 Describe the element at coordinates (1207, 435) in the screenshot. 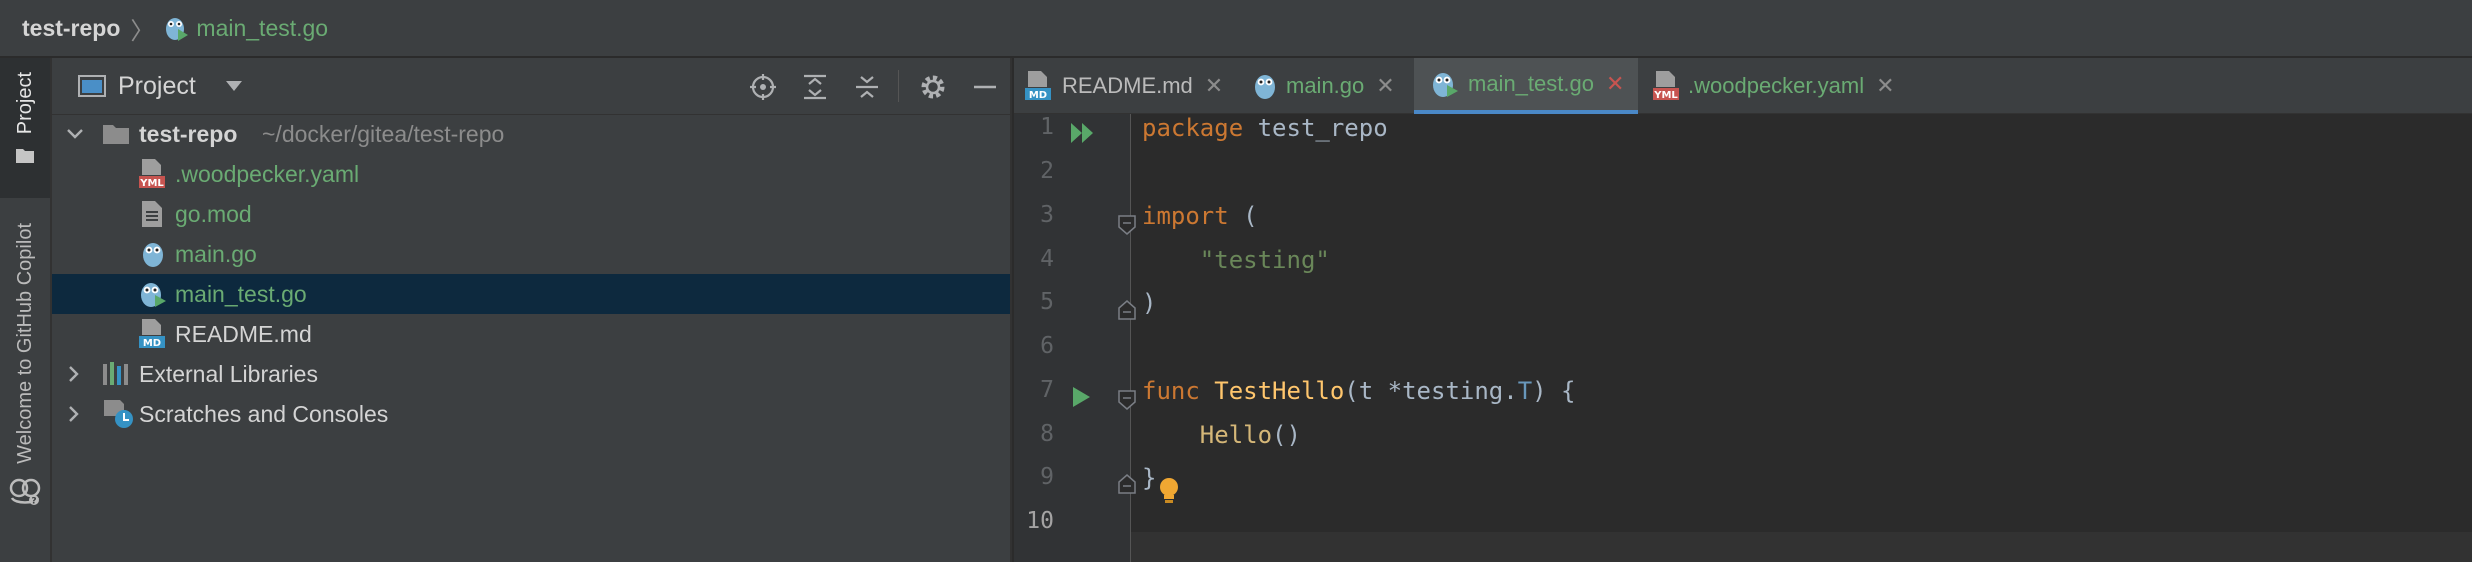

I see `function-call: Hello` at that location.